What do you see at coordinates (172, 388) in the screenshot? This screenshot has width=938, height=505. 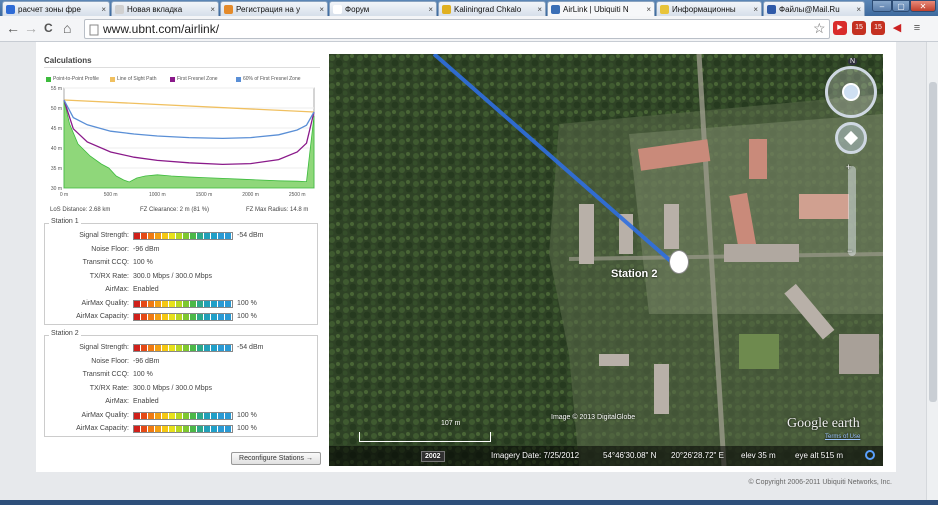 I see `row-value: 300.0 Mbps / 300.0 Mbps` at bounding box center [172, 388].